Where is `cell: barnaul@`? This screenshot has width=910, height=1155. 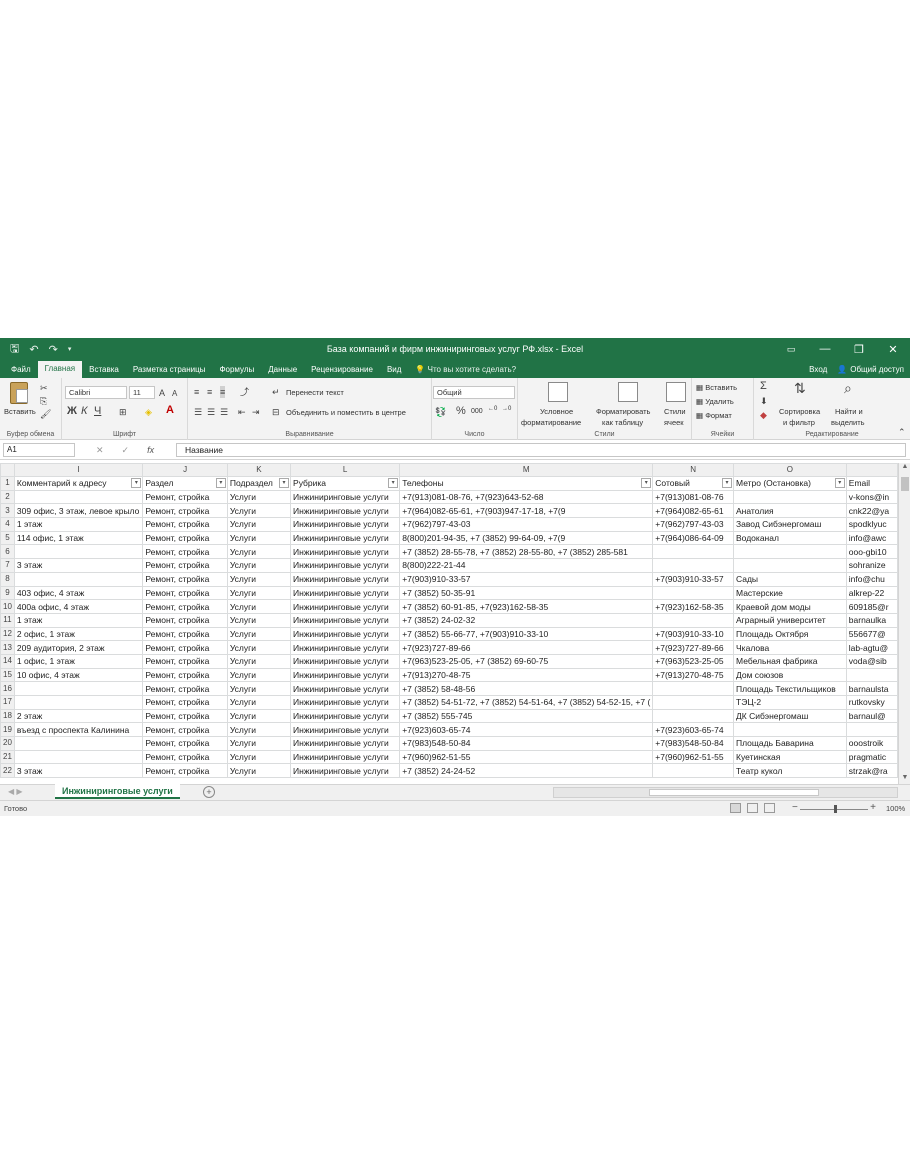 cell: barnaul@ is located at coordinates (871, 716).